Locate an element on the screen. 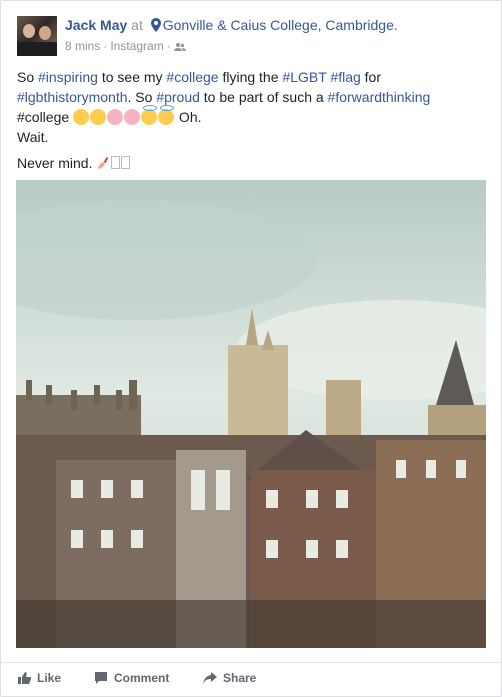  location-pin-icon is located at coordinates (155, 25).